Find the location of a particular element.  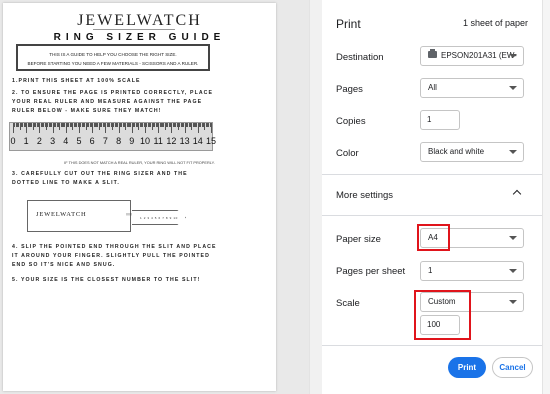

destination-label: Destination is located at coordinates (360, 57).